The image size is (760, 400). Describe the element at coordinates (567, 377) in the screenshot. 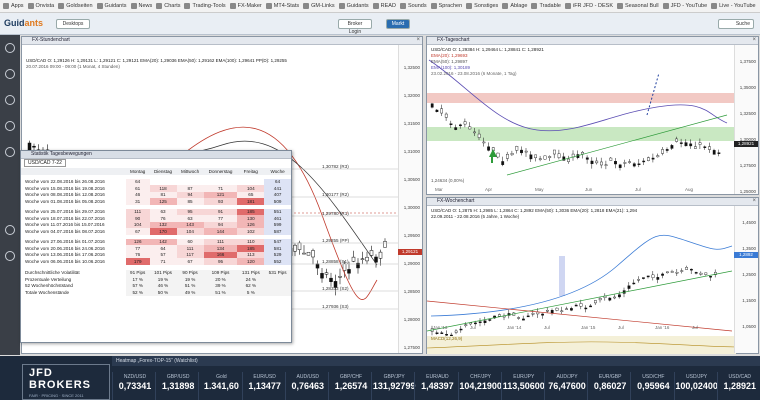

I see `ticker-symbol: AUD/JPY` at that location.